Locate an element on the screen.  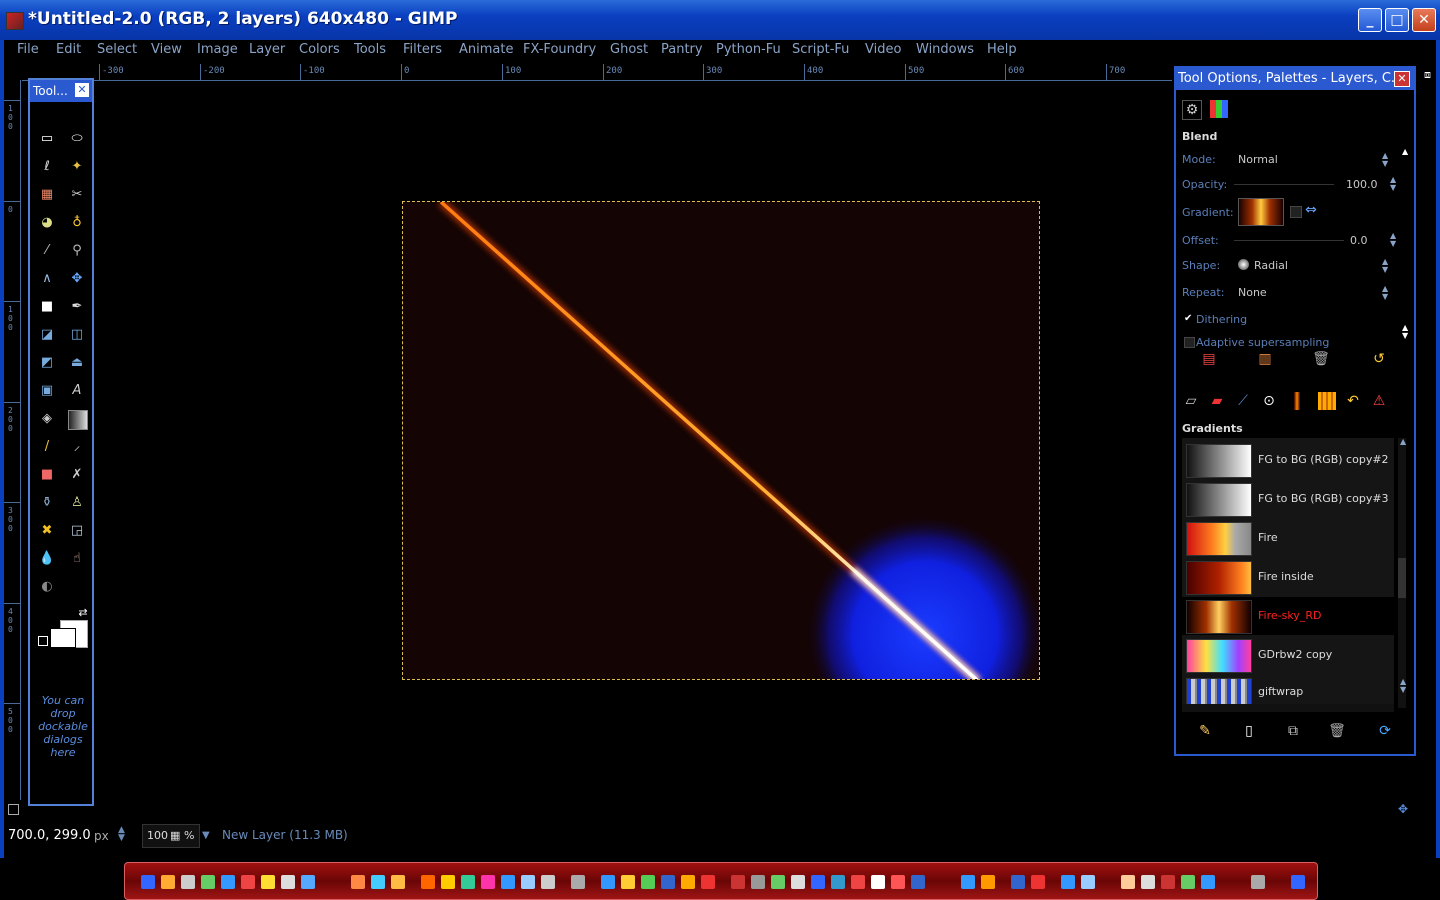
gradient-preview-button is located at coordinates (1261, 212).